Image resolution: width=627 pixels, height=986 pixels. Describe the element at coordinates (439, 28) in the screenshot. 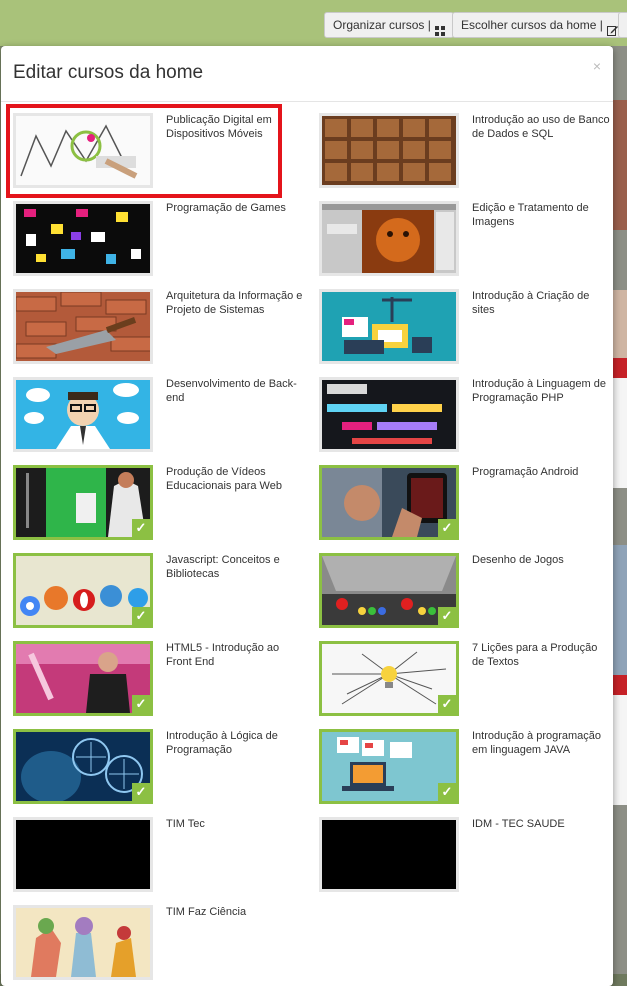

I see `grid-icon` at that location.